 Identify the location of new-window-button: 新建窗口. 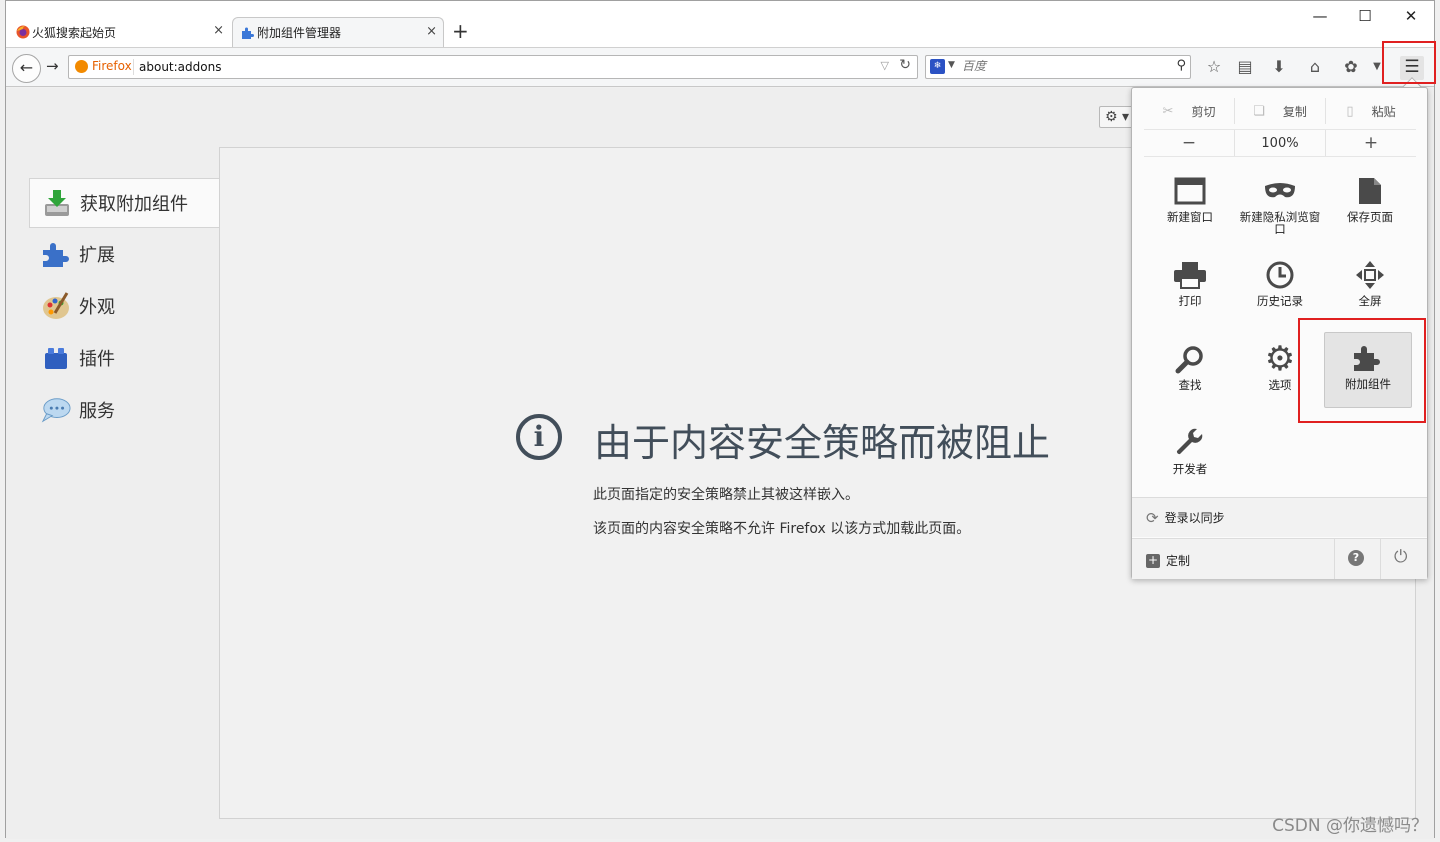
(1190, 206).